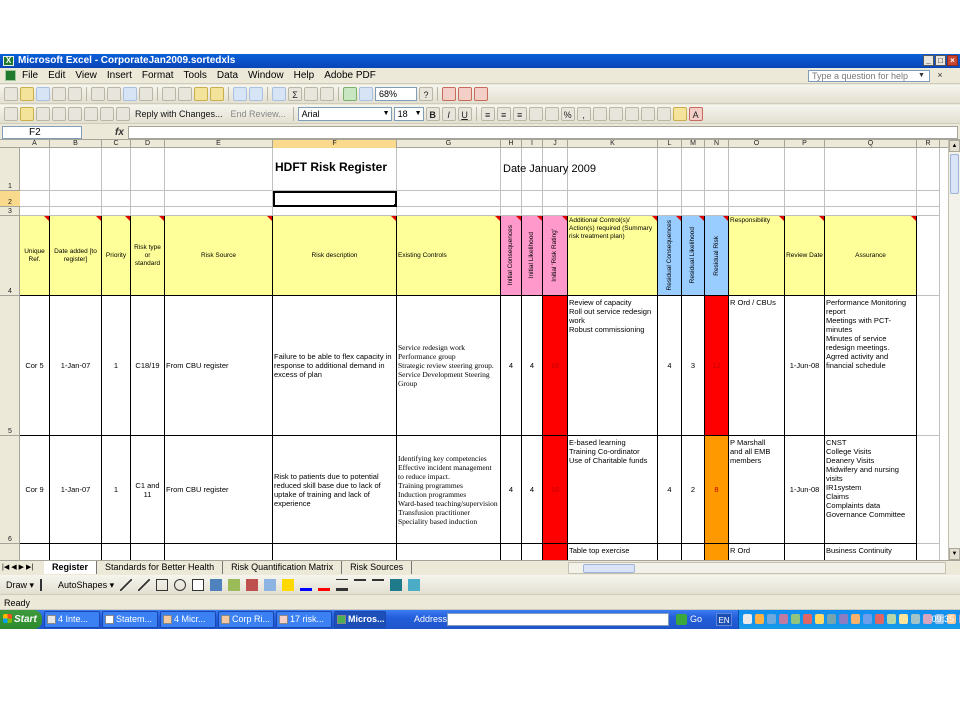 The image size is (960, 720). I want to click on picture-icon, so click(270, 585).